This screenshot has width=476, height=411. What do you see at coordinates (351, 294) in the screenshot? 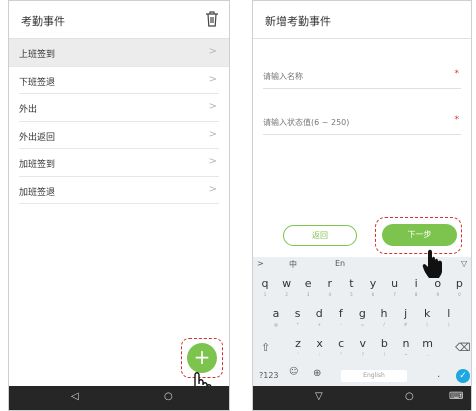
I see `key-secondary: 5` at bounding box center [351, 294].